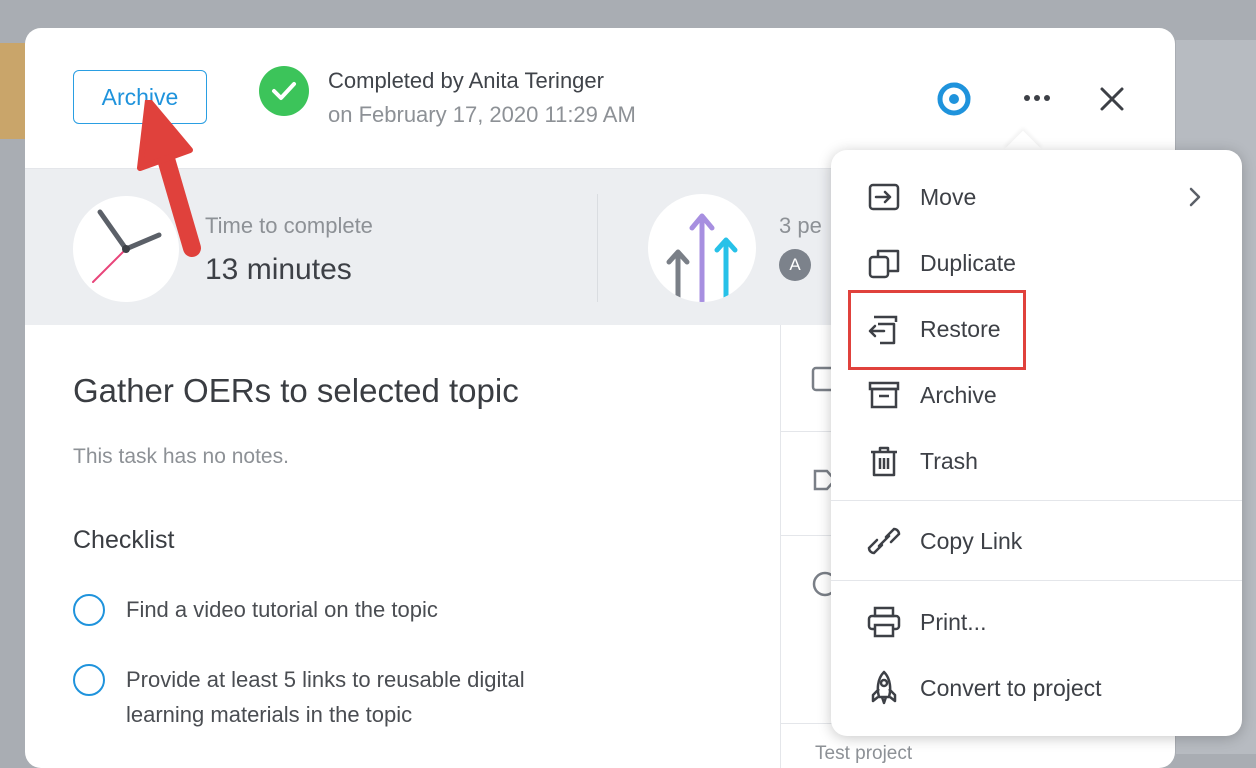  Describe the element at coordinates (954, 99) in the screenshot. I see `watch-eye-icon` at that location.